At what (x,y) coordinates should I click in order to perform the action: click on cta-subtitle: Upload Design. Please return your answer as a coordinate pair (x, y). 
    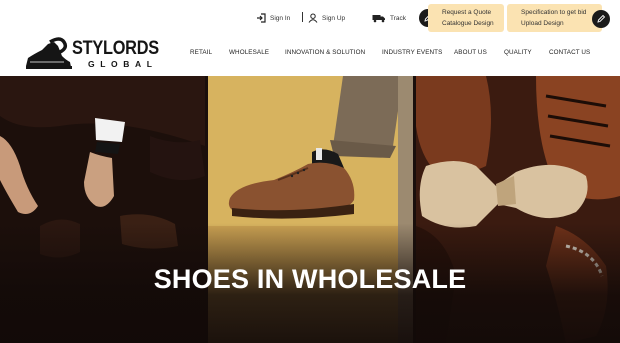
    Looking at the image, I should click on (542, 23).